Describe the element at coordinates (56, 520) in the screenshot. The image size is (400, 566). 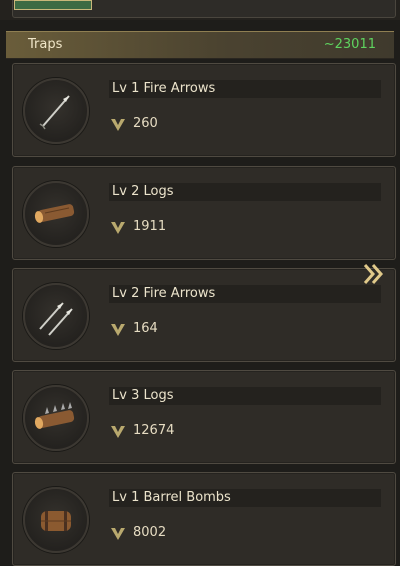
I see `barrel-bombs-icon` at that location.